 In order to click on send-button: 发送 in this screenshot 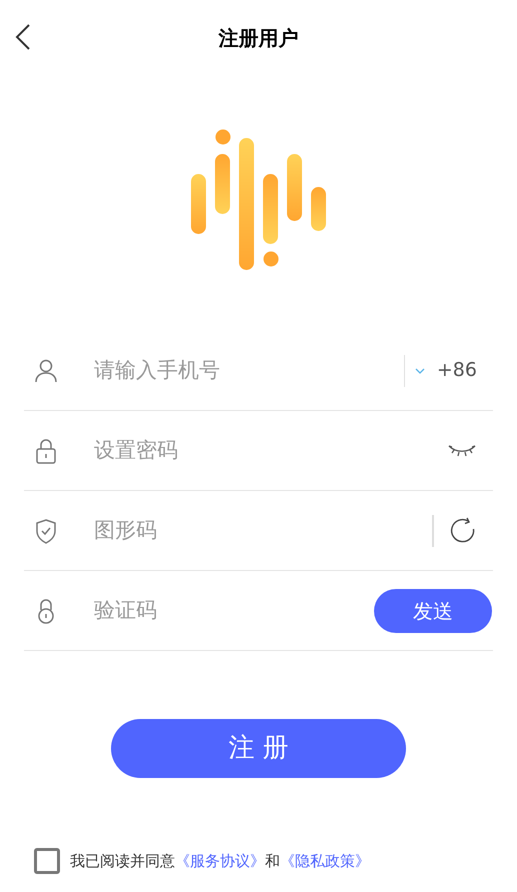, I will do `click(433, 610)`.